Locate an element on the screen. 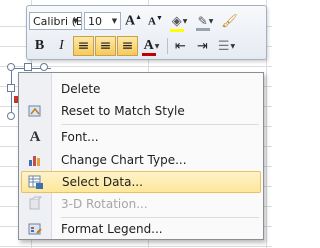  decrease-indent-button: ⇤ is located at coordinates (180, 46).